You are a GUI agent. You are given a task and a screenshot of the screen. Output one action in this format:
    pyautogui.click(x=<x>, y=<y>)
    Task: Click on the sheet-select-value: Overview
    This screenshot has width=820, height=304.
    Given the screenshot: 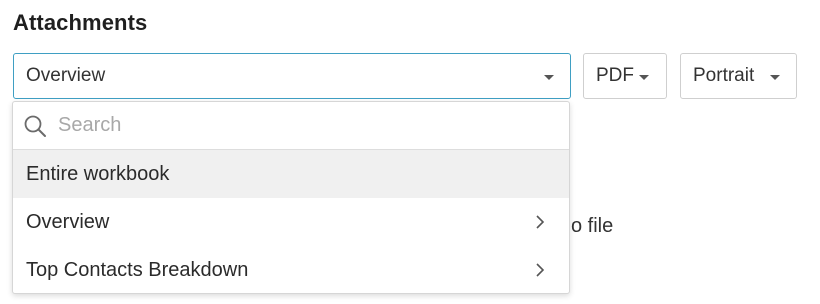 What is the action you would take?
    pyautogui.click(x=66, y=75)
    